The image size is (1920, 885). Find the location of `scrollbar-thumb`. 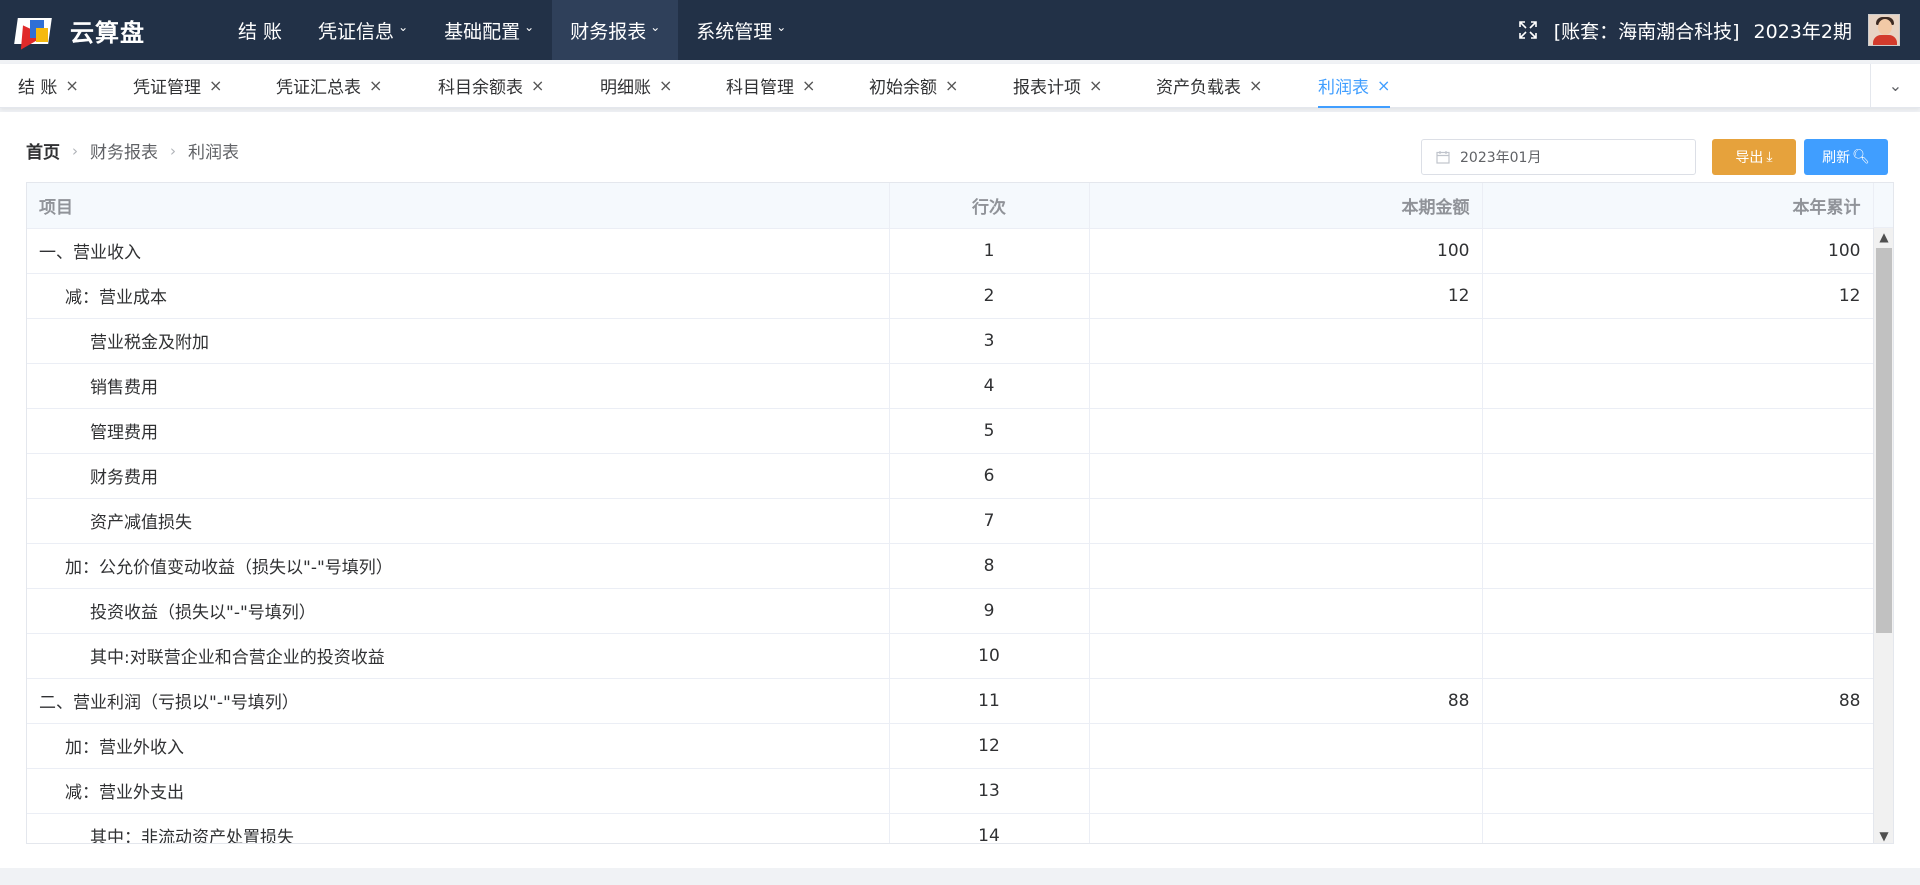

scrollbar-thumb is located at coordinates (1884, 440).